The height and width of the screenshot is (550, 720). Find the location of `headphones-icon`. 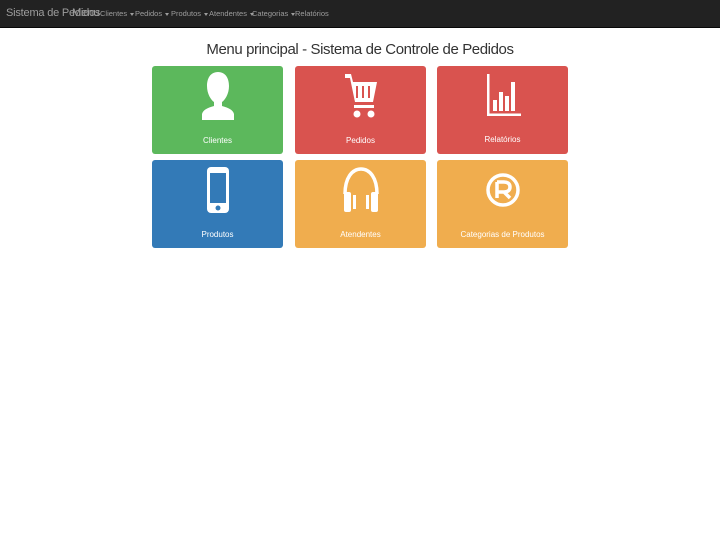

headphones-icon is located at coordinates (360, 190).